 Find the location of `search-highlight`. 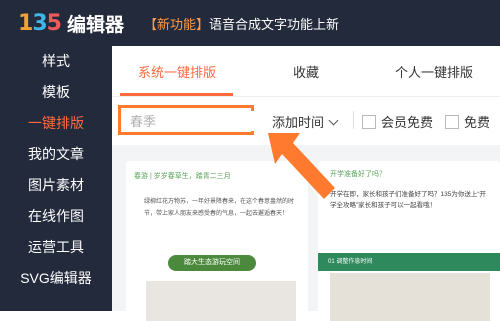

search-highlight is located at coordinates (187, 120).